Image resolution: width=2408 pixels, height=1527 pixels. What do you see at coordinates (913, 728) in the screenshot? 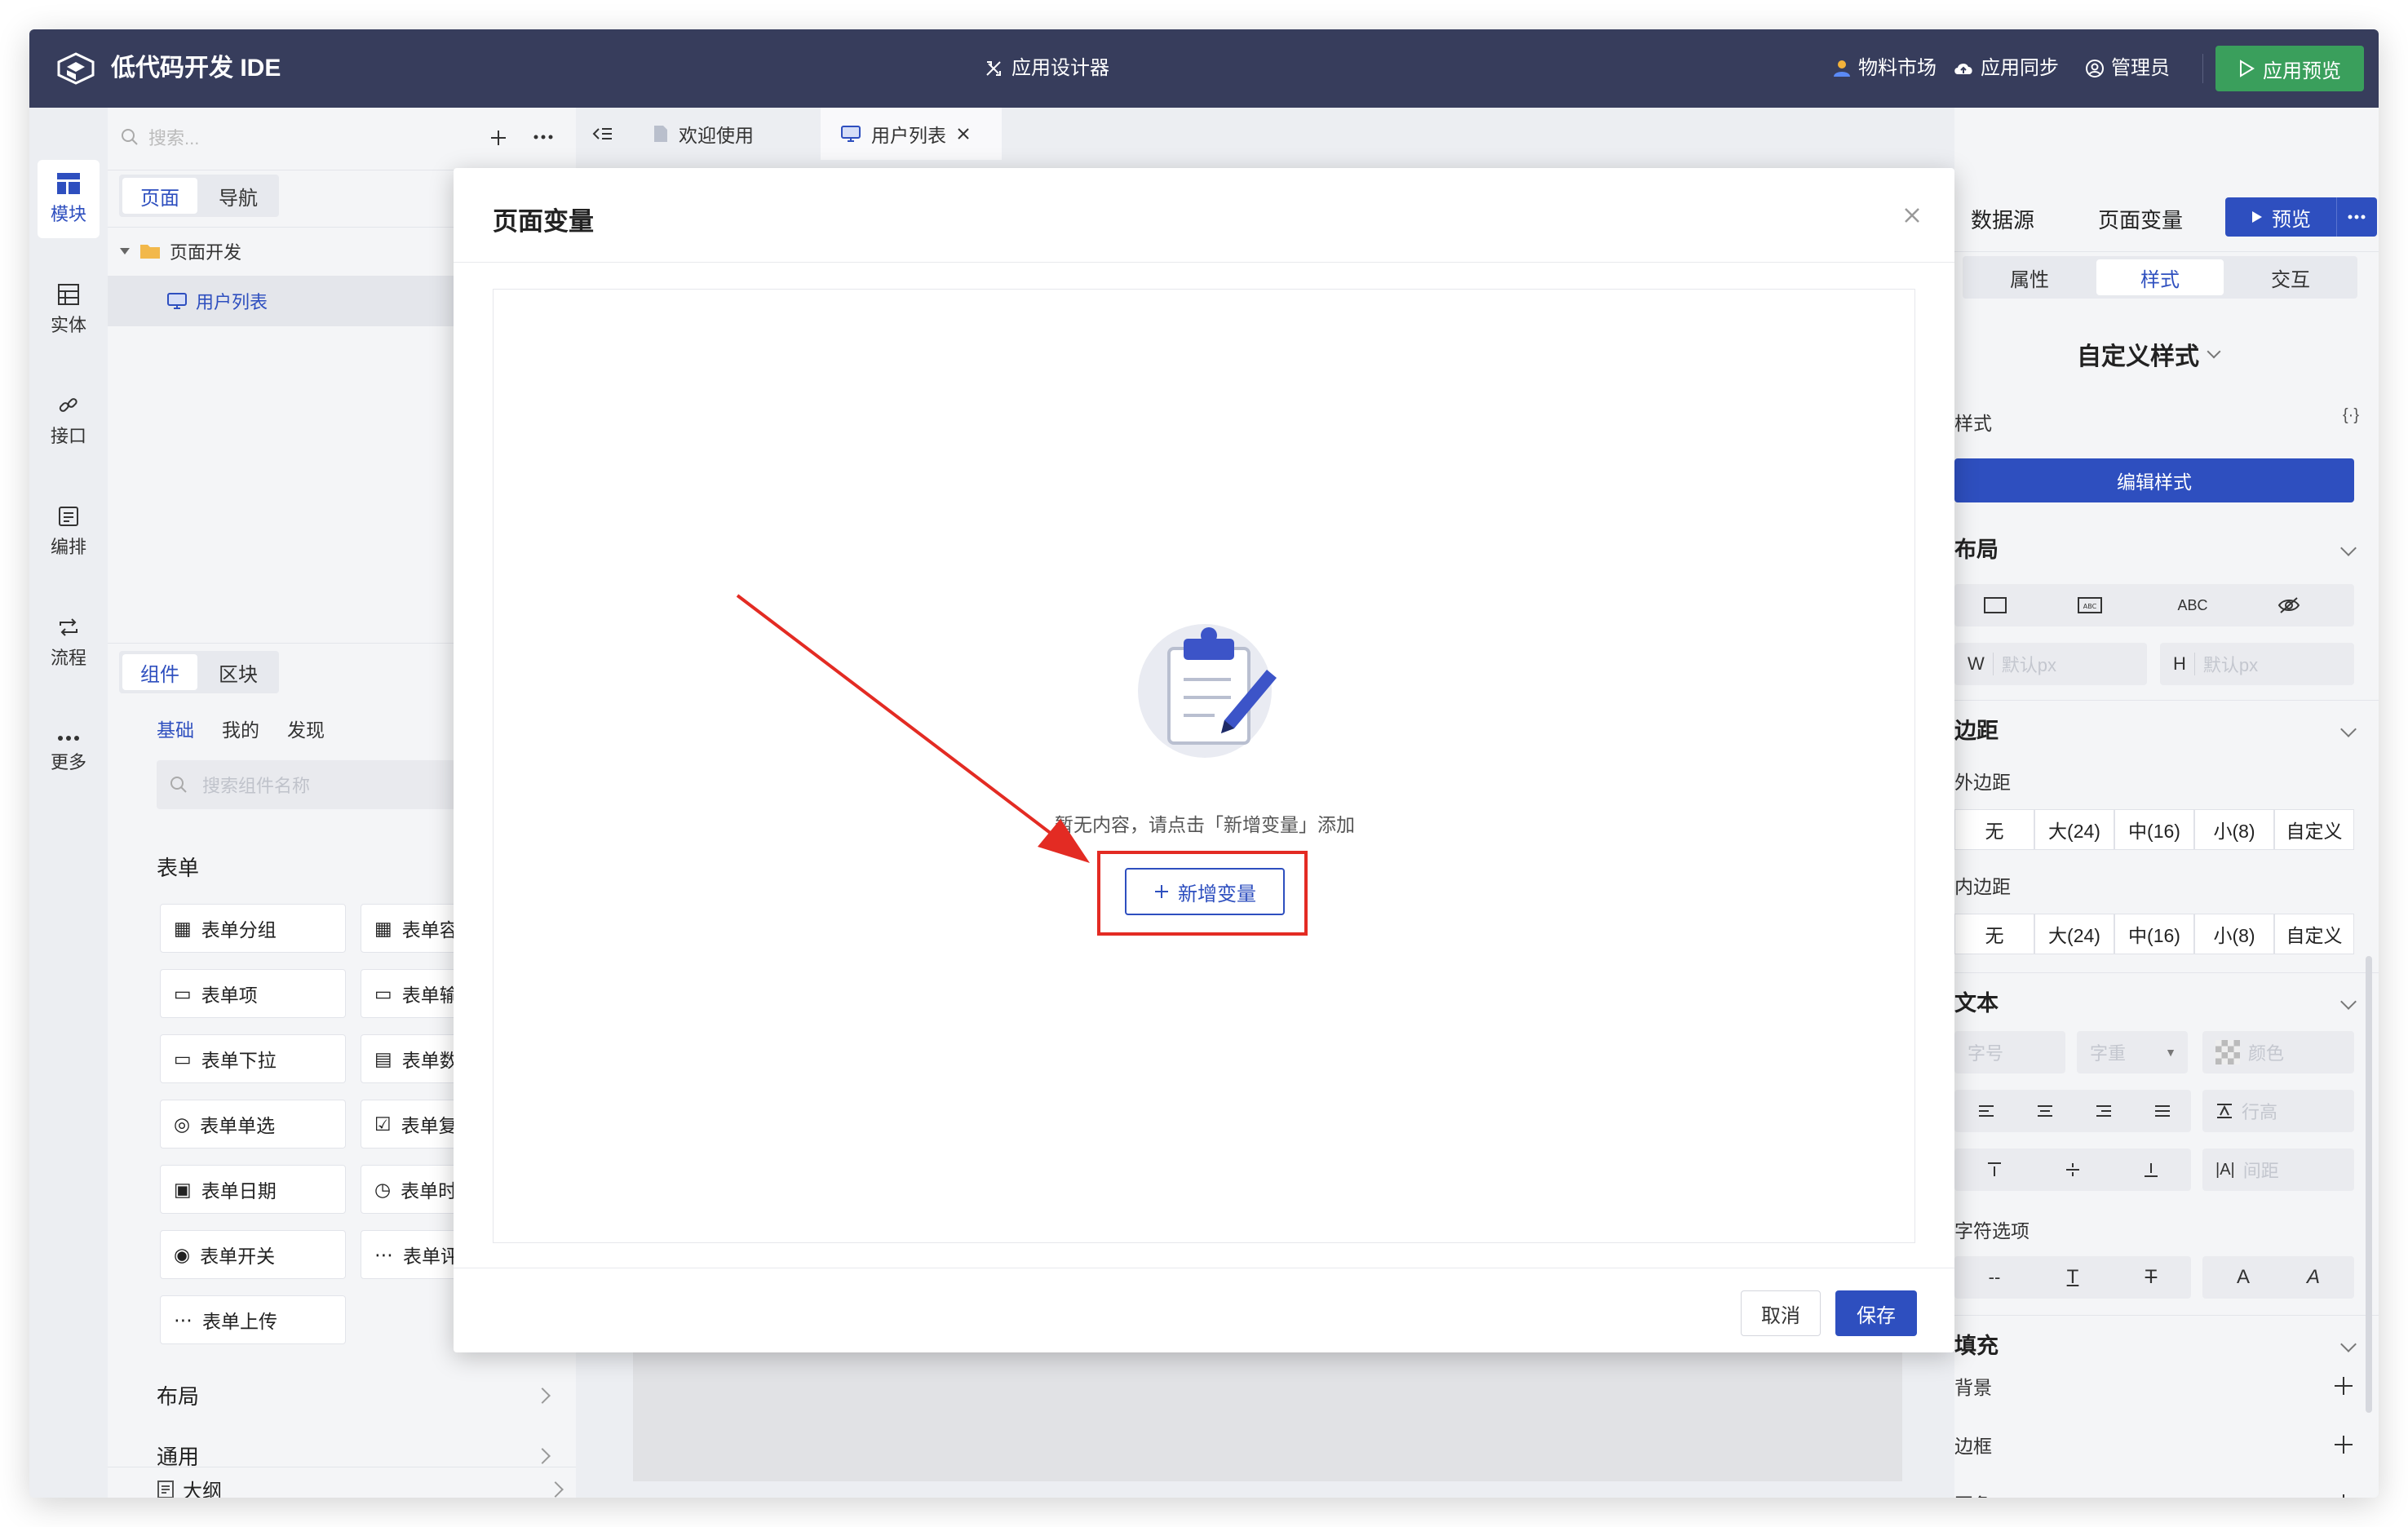
I see `annotation-arrow-icon` at bounding box center [913, 728].